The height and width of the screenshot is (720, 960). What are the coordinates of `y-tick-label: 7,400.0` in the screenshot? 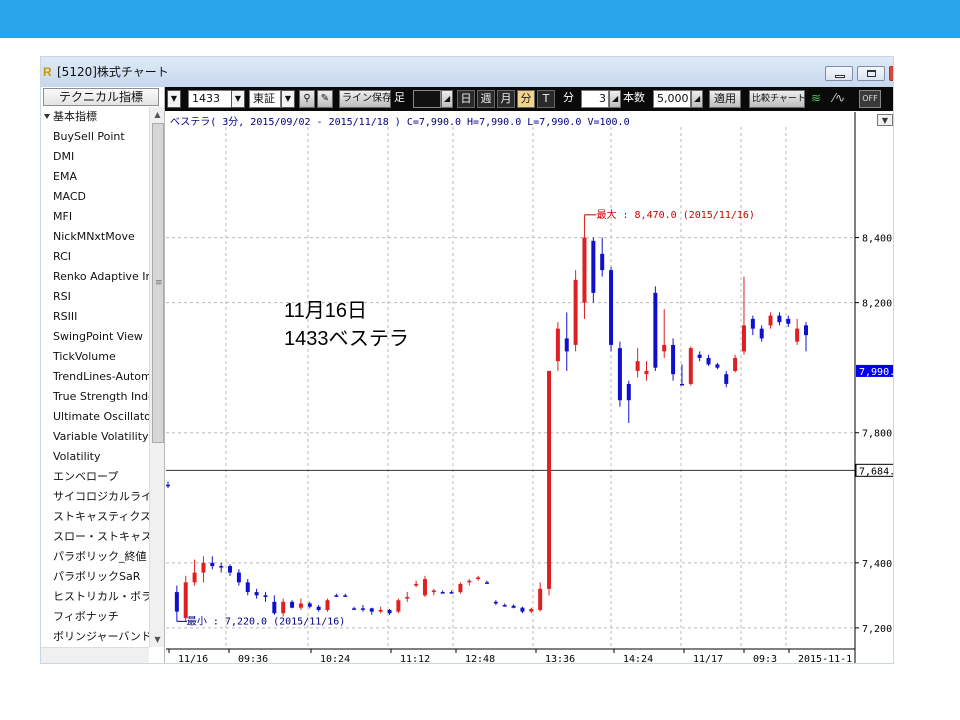 It's located at (878, 564).